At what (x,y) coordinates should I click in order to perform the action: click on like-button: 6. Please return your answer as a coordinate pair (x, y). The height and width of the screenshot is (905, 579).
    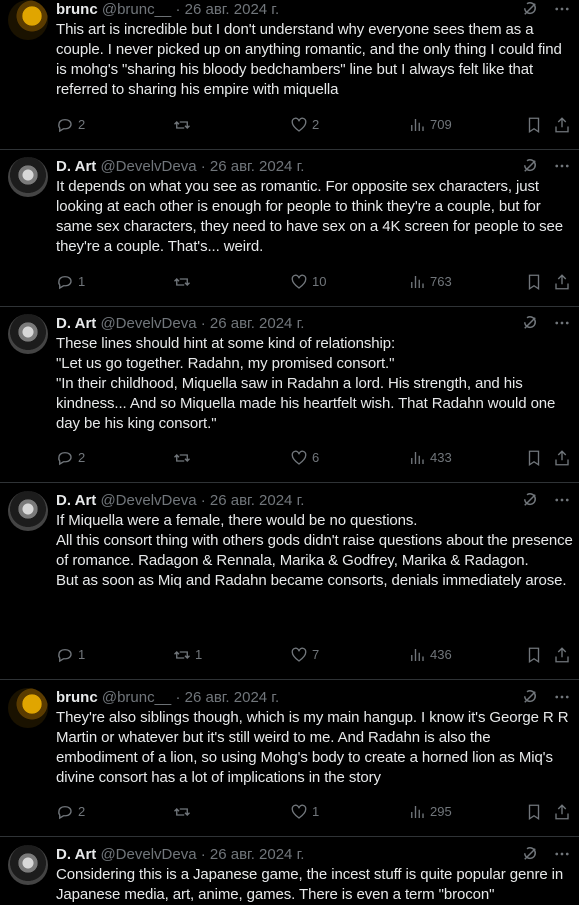
    Looking at the image, I should click on (304, 458).